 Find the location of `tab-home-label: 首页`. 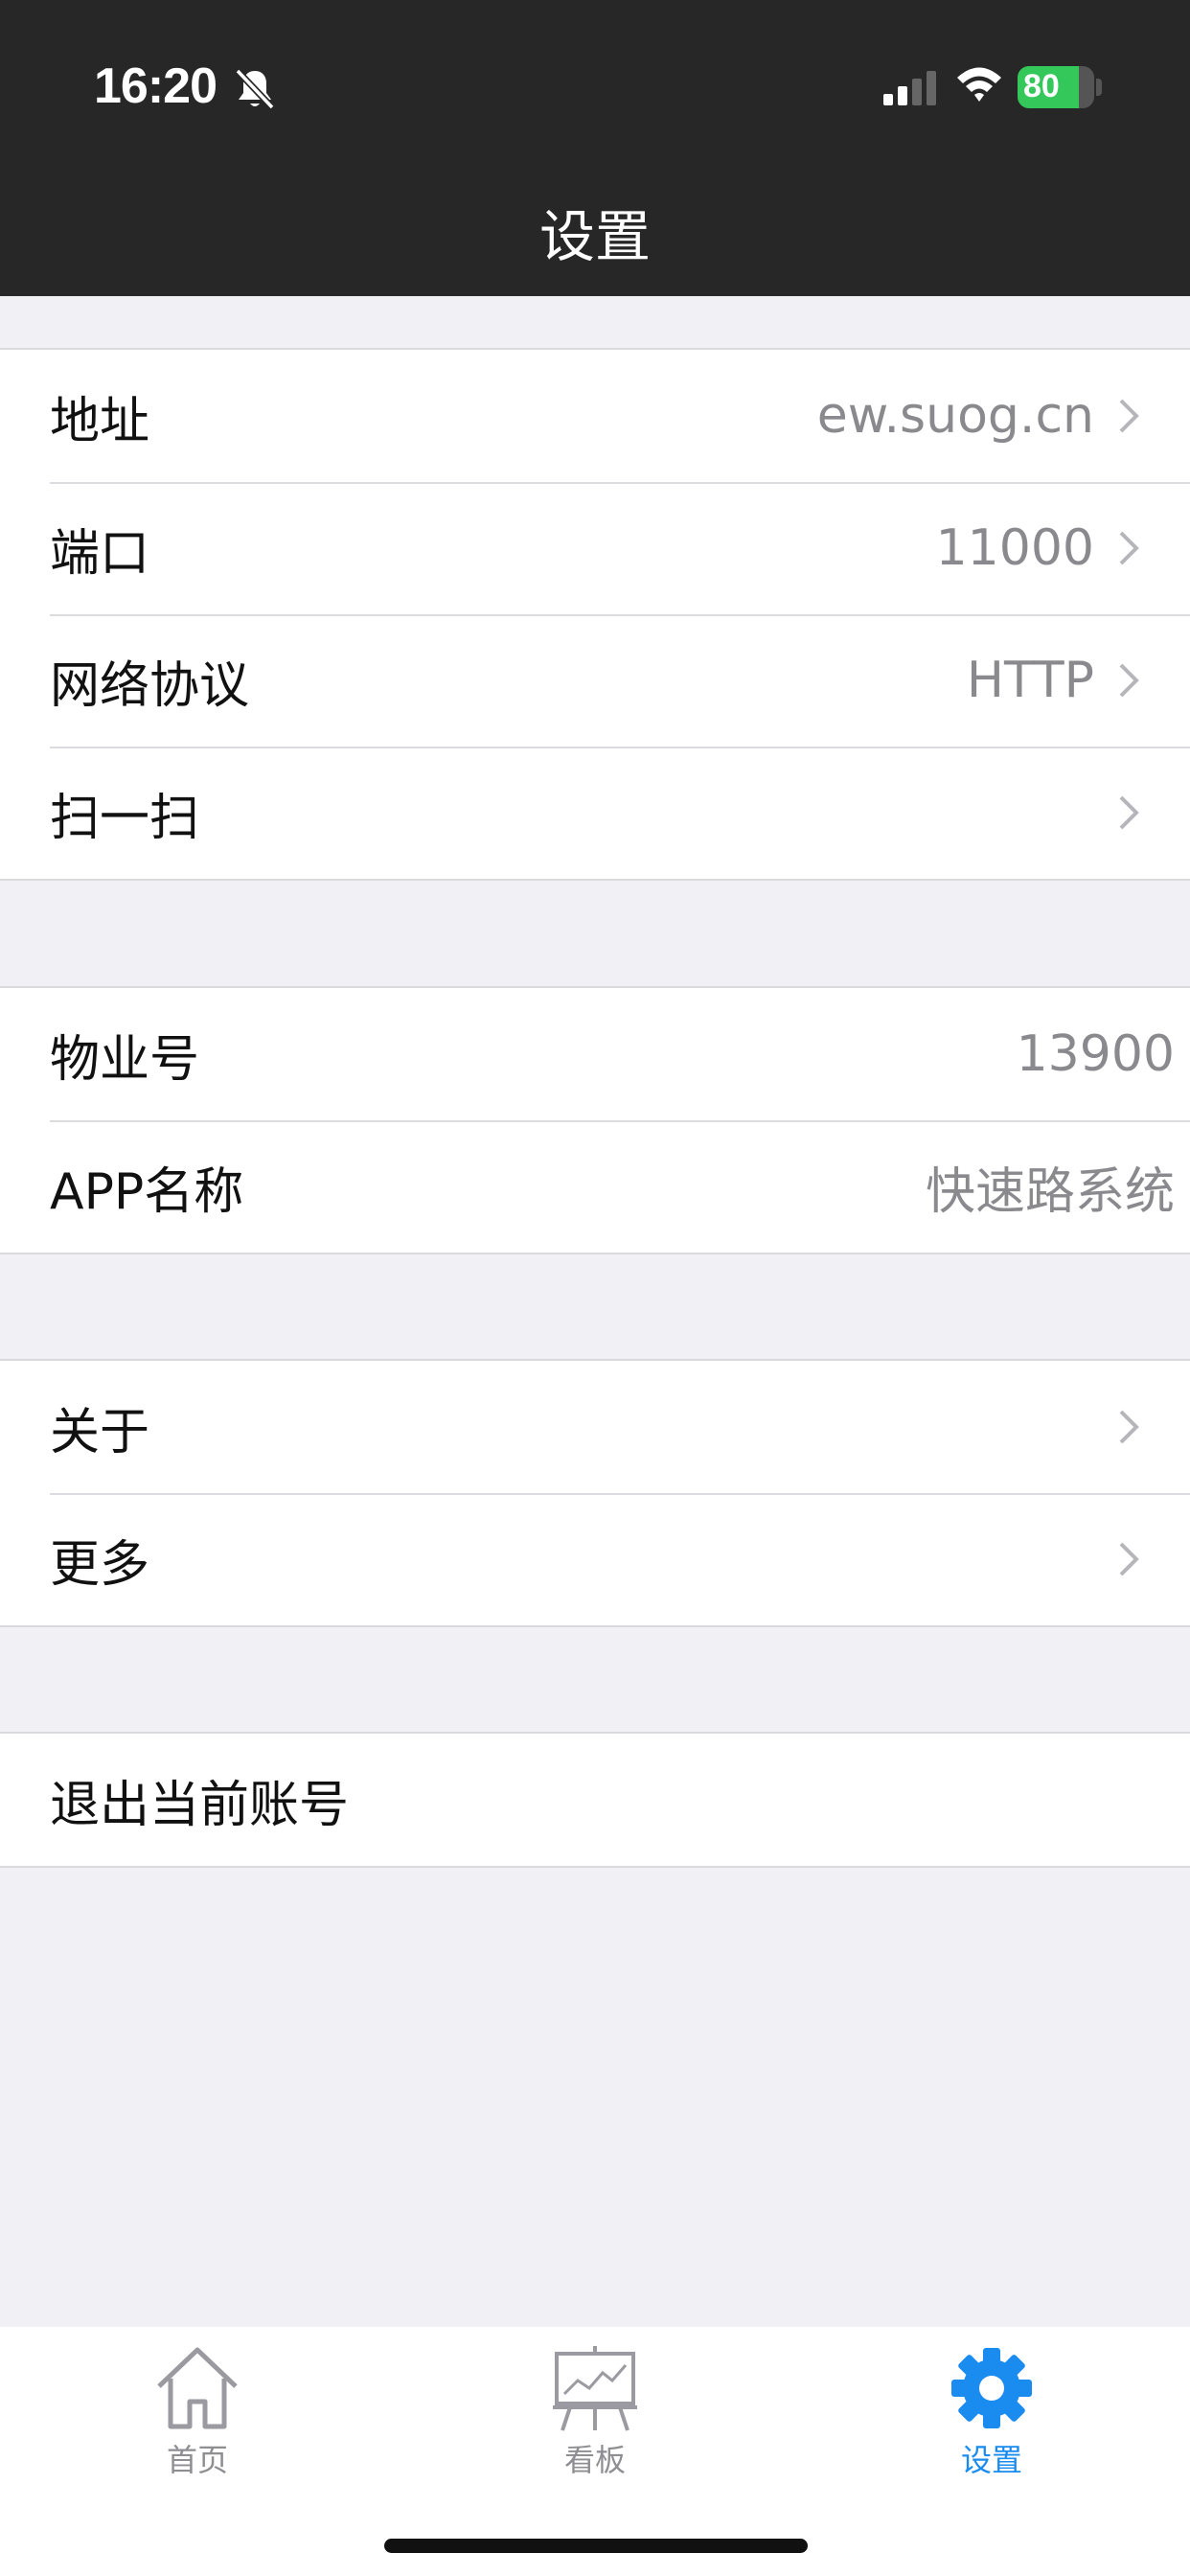

tab-home-label: 首页 is located at coordinates (197, 2460).